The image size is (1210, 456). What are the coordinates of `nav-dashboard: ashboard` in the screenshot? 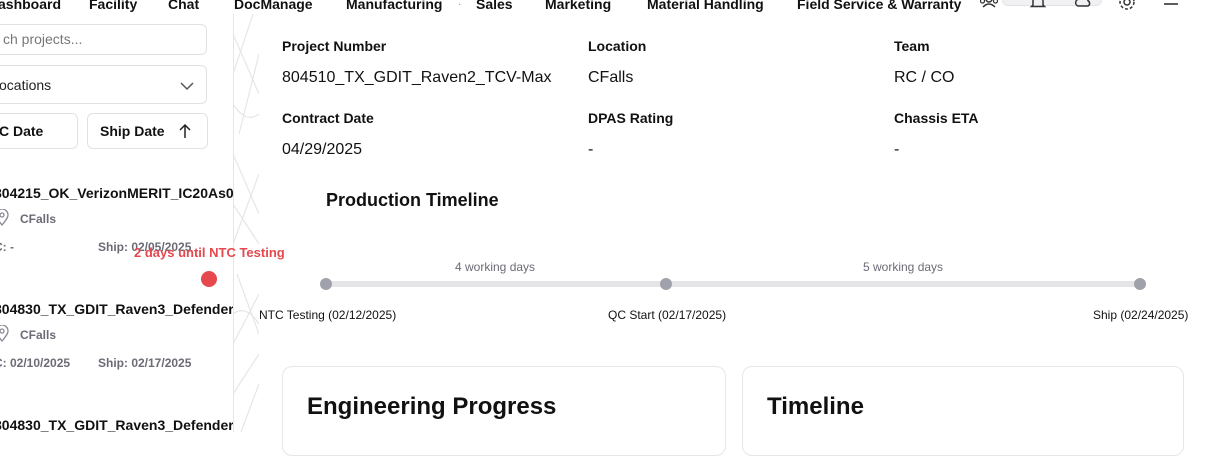 It's located at (30, 6).